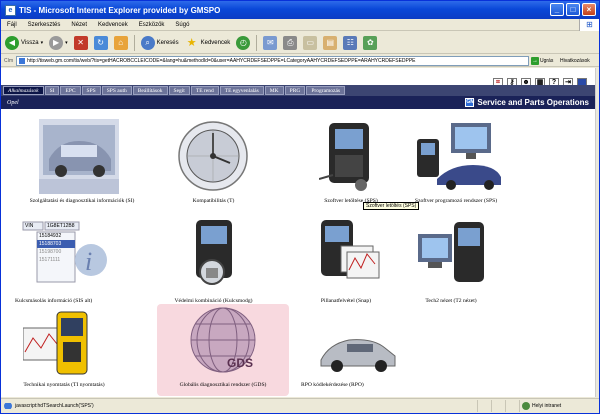  What do you see at coordinates (241, 90) in the screenshot?
I see `tab-te-compare: TE egyvenlalás` at bounding box center [241, 90].